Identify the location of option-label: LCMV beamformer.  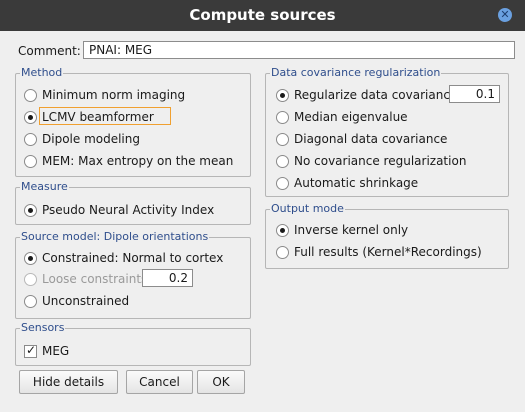
(98, 117).